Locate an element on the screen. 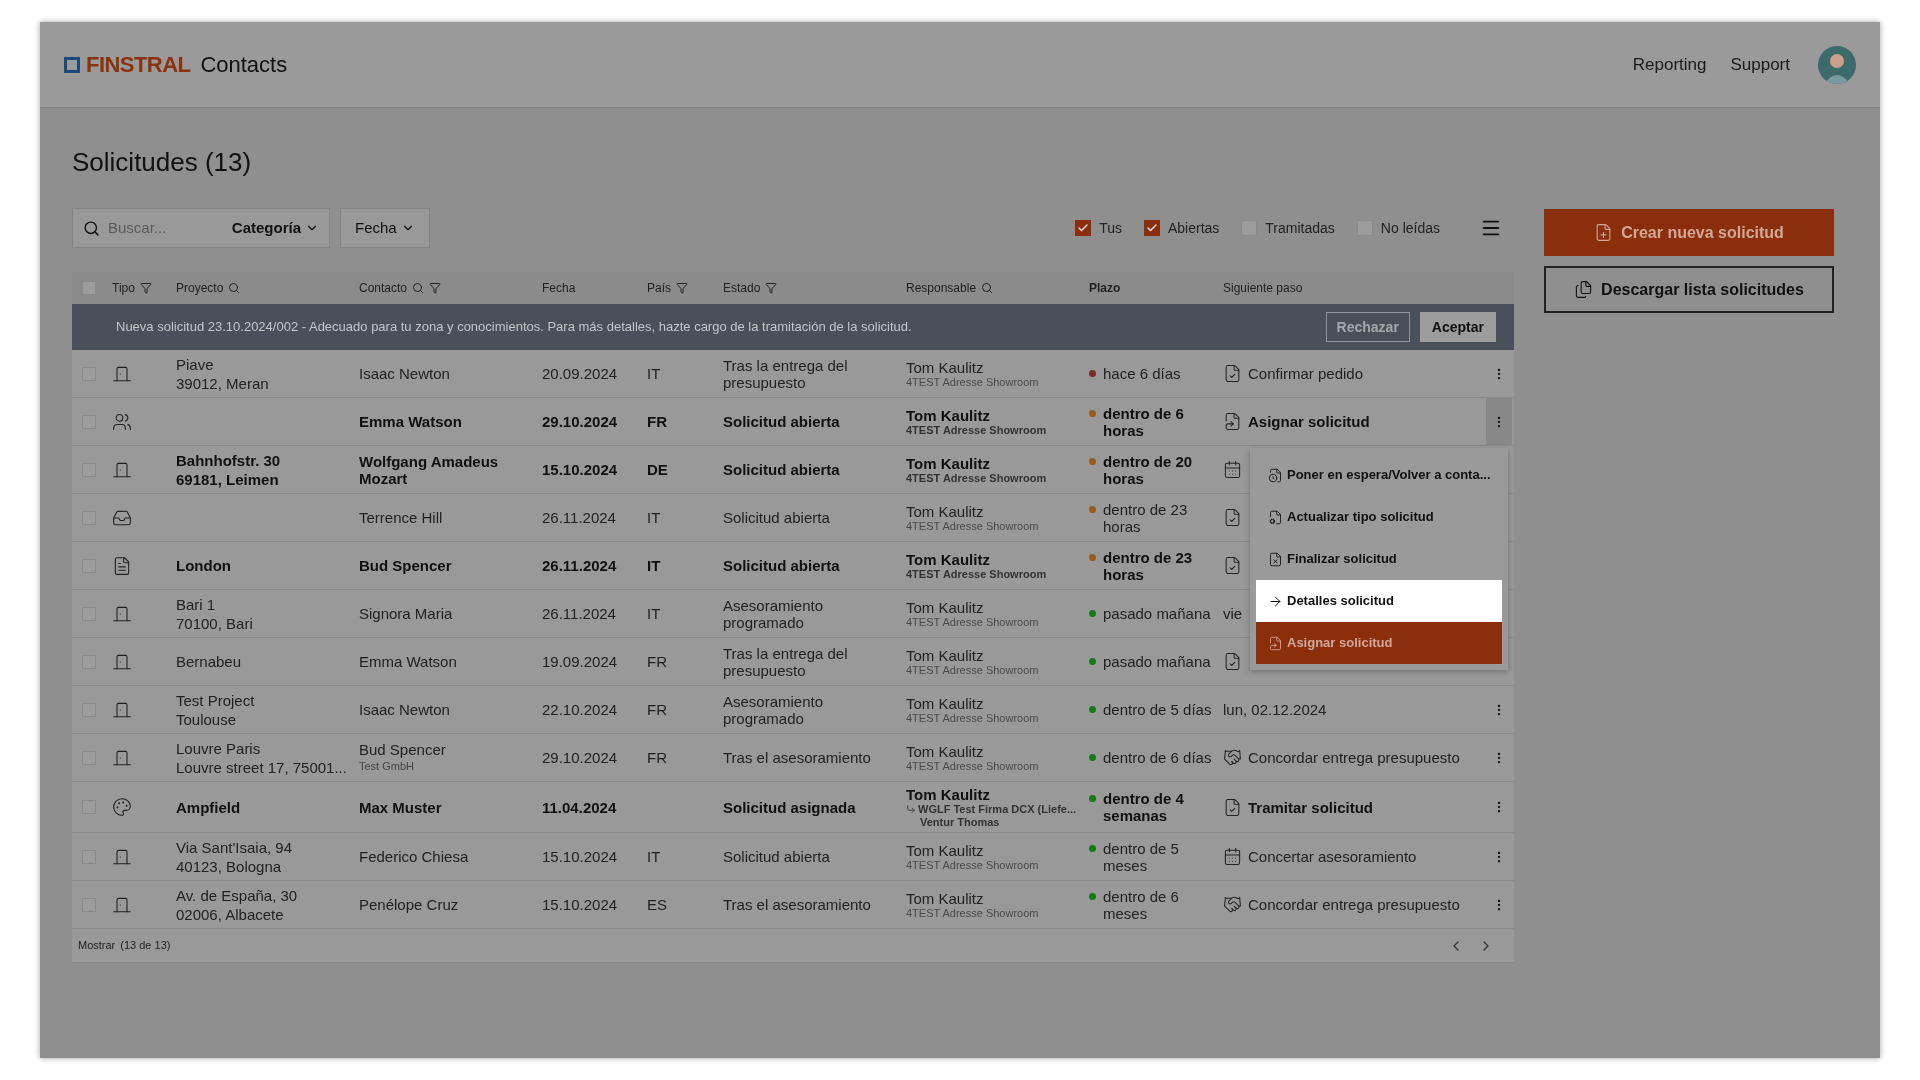 The width and height of the screenshot is (1920, 1080). project-text: London is located at coordinates (204, 565).